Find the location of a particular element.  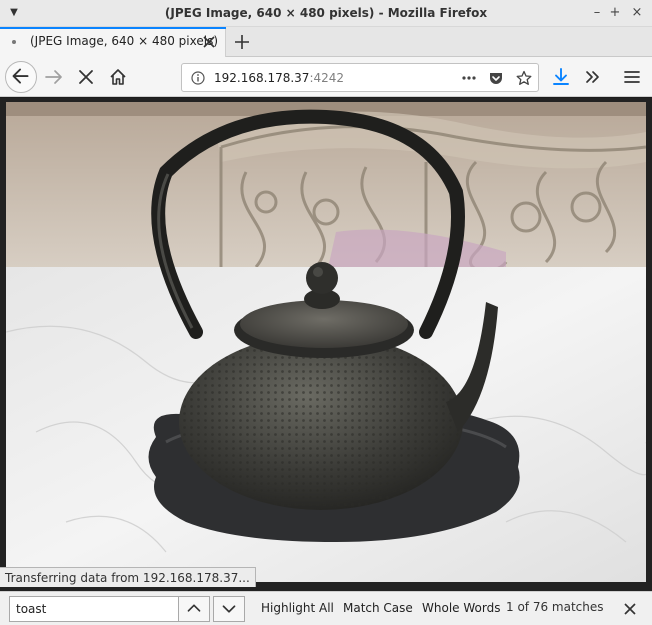

bookmark-star-icon is located at coordinates (524, 78).